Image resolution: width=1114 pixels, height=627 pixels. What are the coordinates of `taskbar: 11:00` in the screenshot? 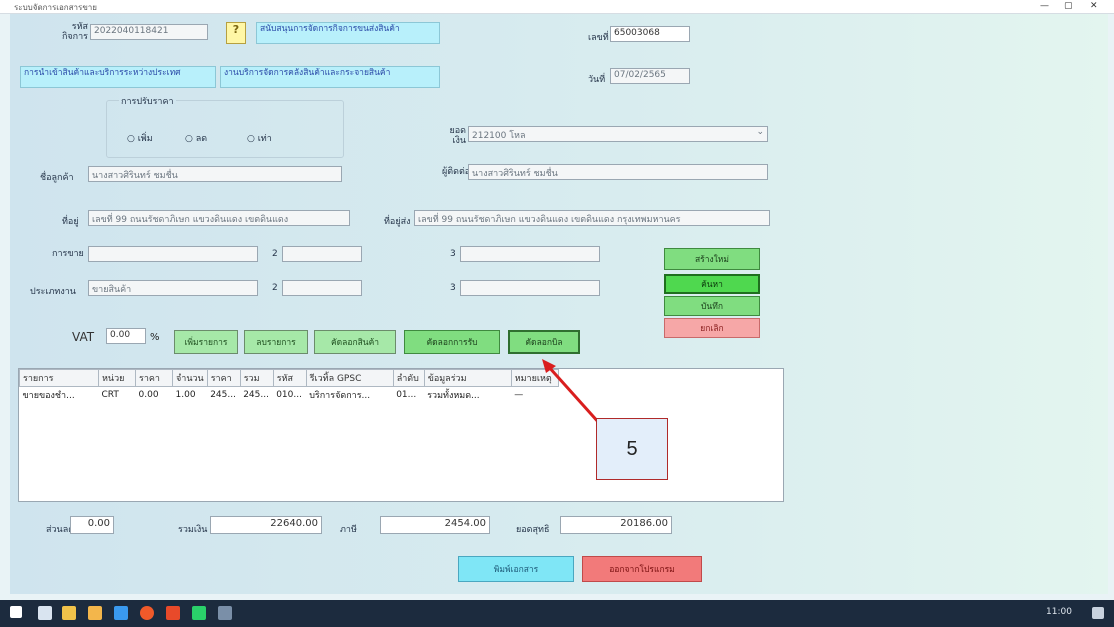 It's located at (557, 613).